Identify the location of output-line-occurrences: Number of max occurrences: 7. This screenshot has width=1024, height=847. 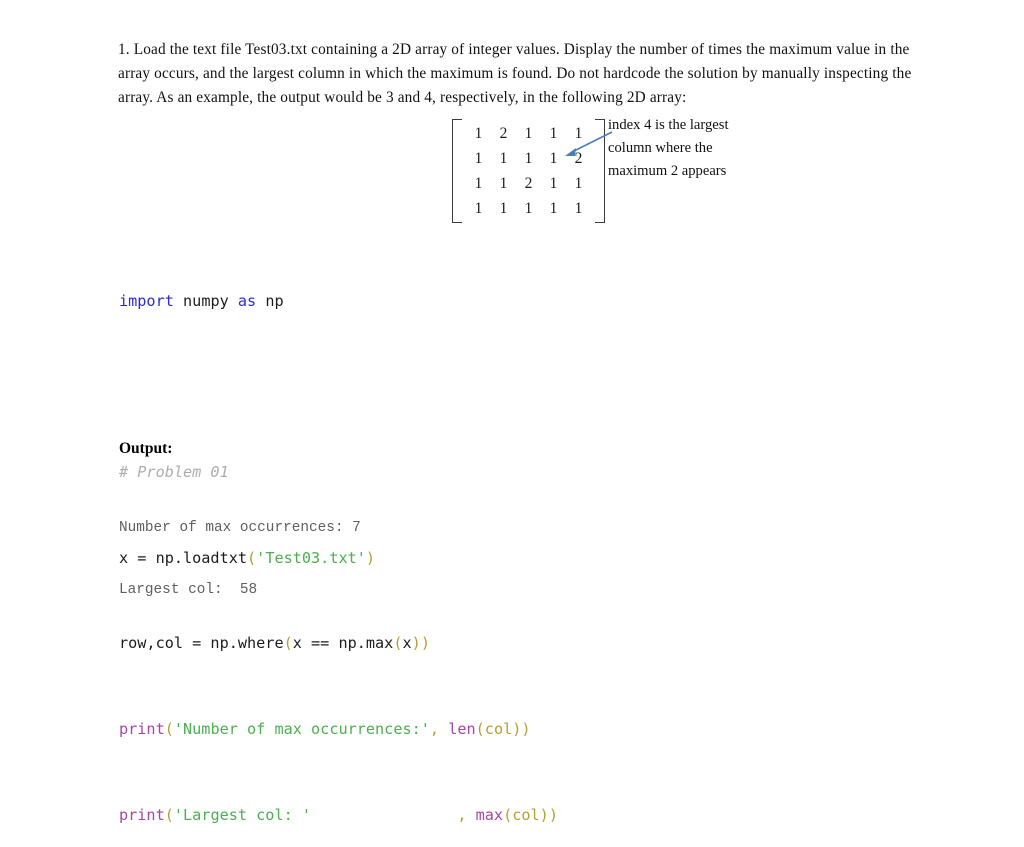
(240, 528).